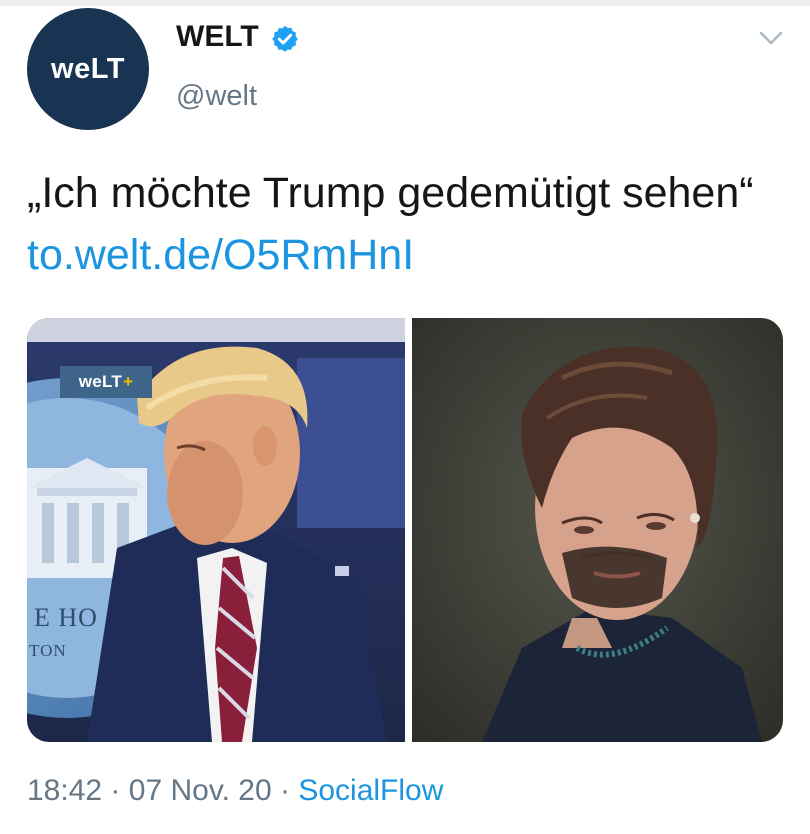 Image resolution: width=810 pixels, height=834 pixels. I want to click on welt-plus-badge: weLT +, so click(106, 382).